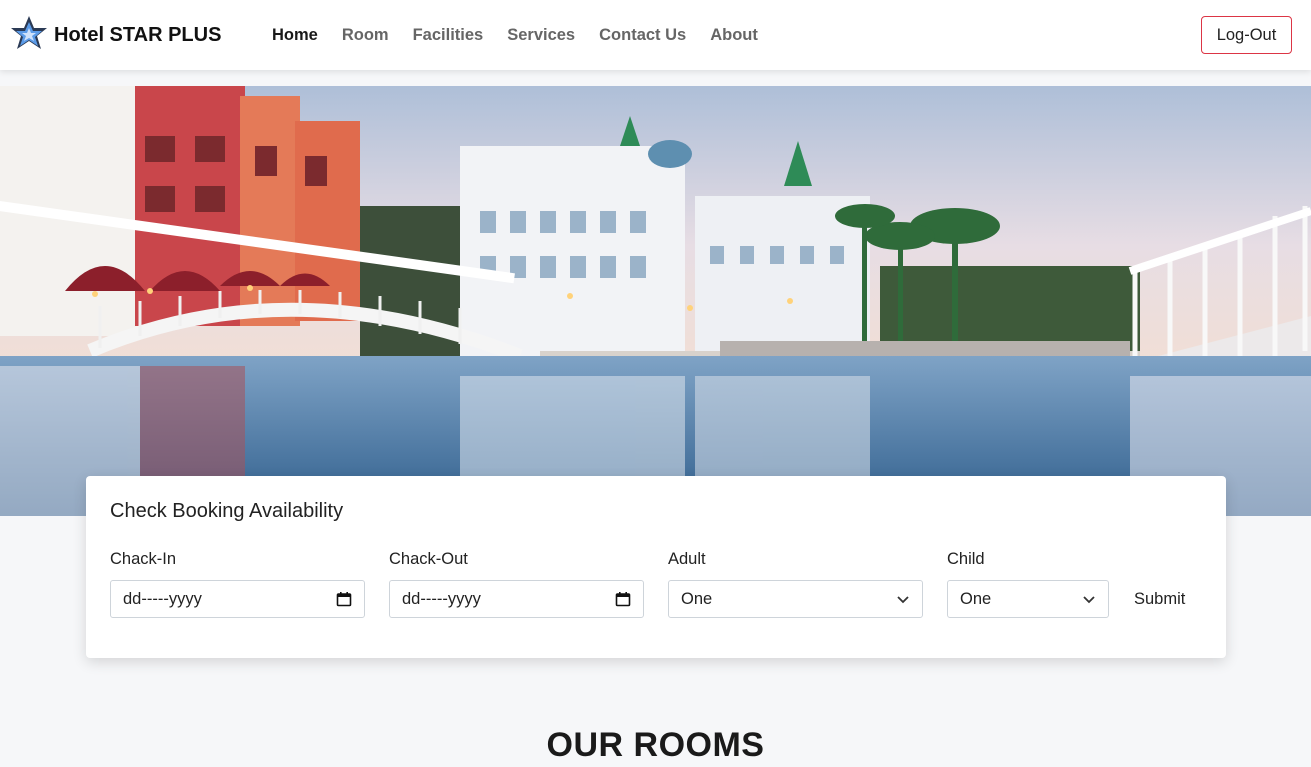 The width and height of the screenshot is (1311, 767). I want to click on check-in-input: dd-----yyyy, so click(237, 599).